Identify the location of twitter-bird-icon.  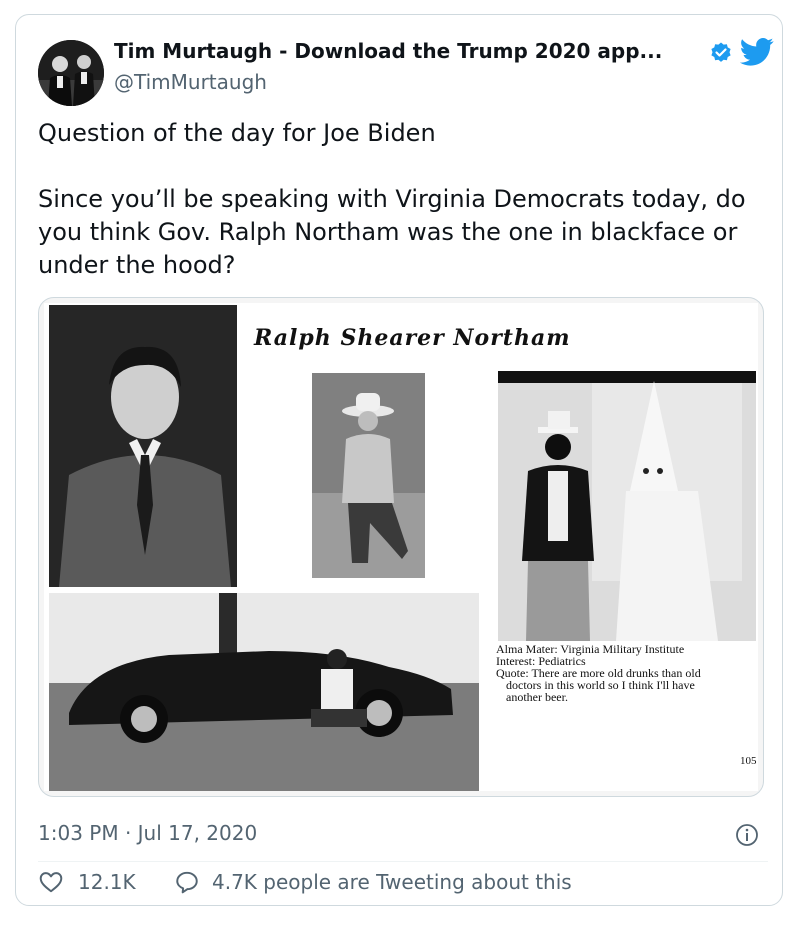
(757, 52).